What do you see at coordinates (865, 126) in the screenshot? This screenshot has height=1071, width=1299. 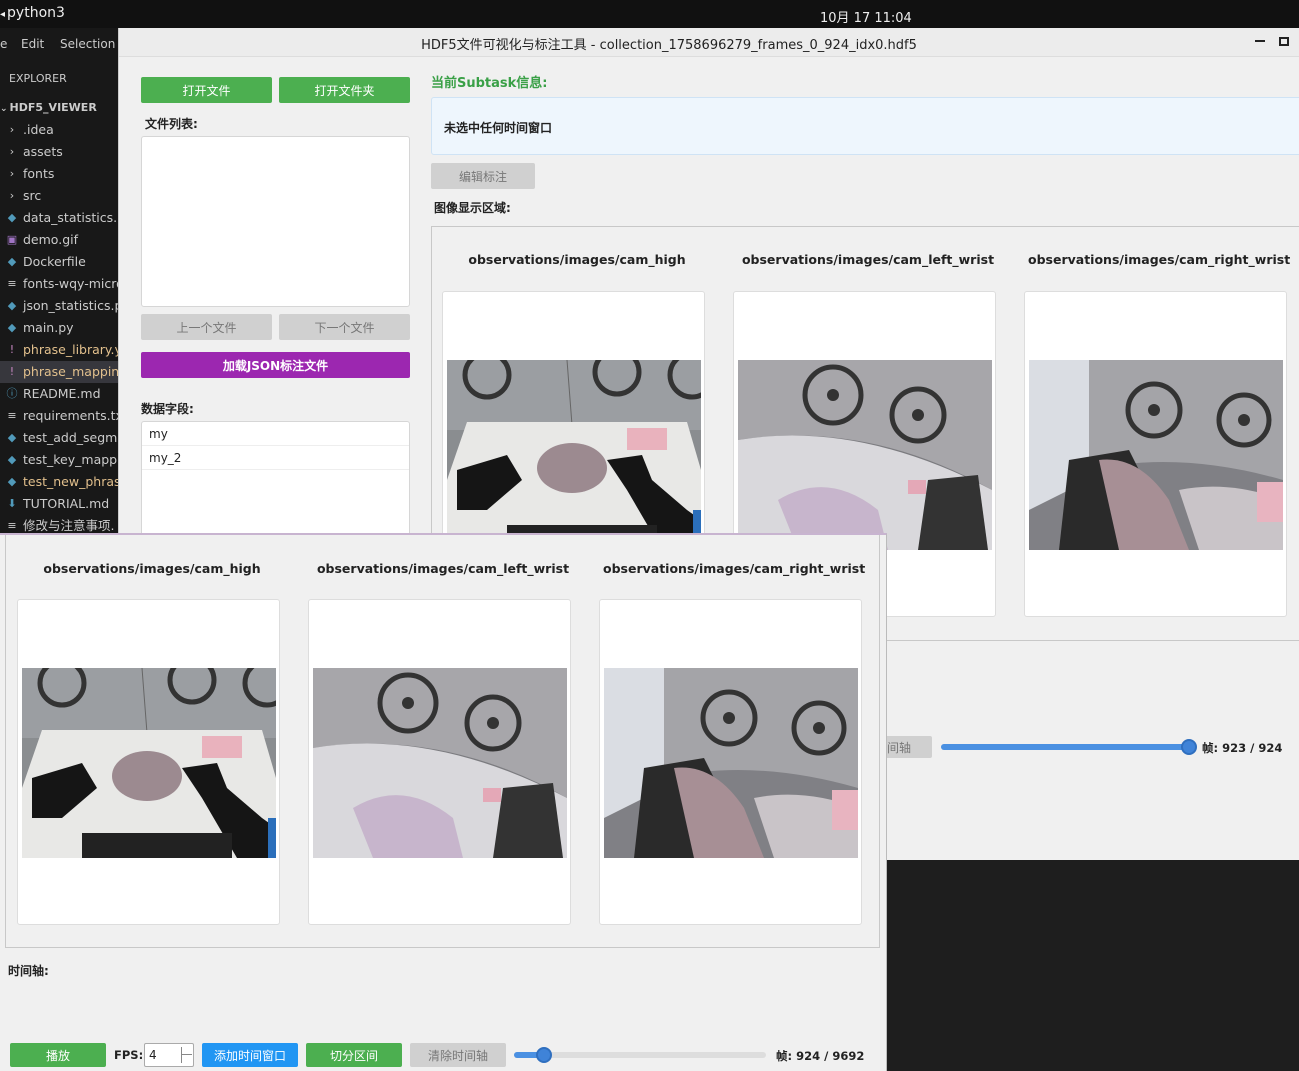 I see `subtask-info-box: 未选中任何时间窗口` at bounding box center [865, 126].